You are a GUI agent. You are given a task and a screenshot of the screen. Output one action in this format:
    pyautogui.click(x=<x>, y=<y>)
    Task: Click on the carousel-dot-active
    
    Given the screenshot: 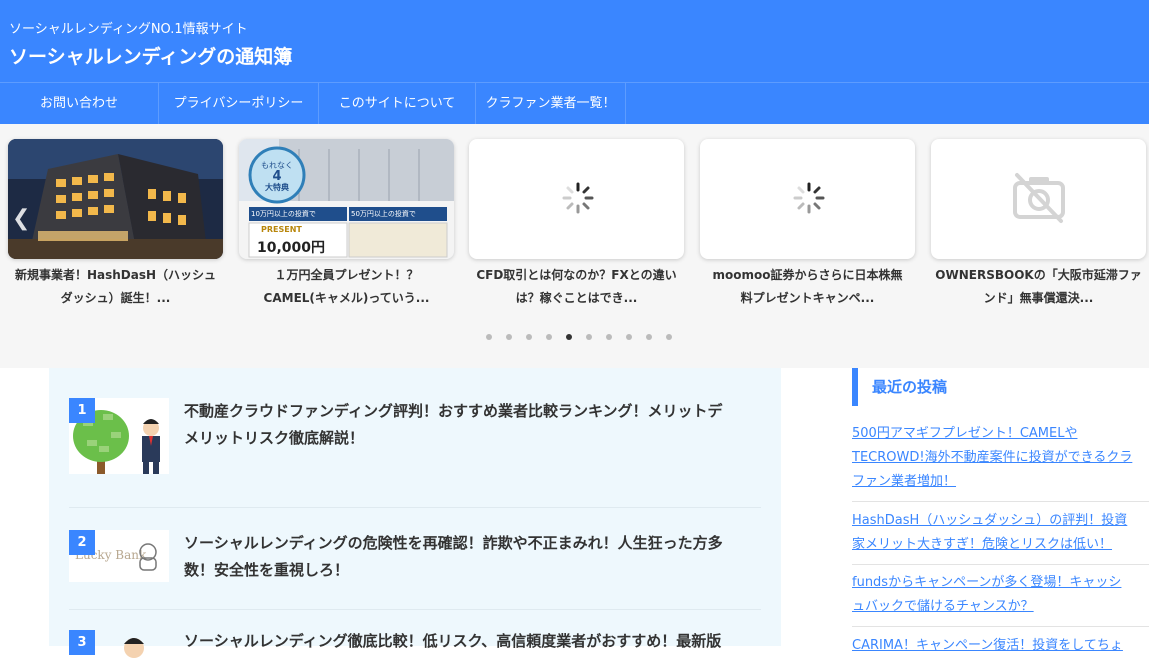 What is the action you would take?
    pyautogui.click(x=569, y=337)
    